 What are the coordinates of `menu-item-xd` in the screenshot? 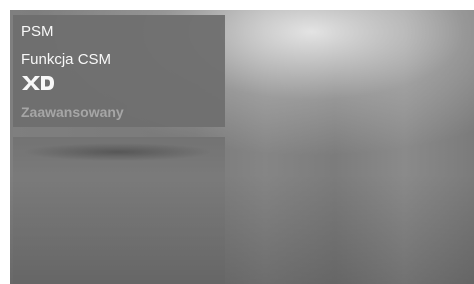 It's located at (38, 85).